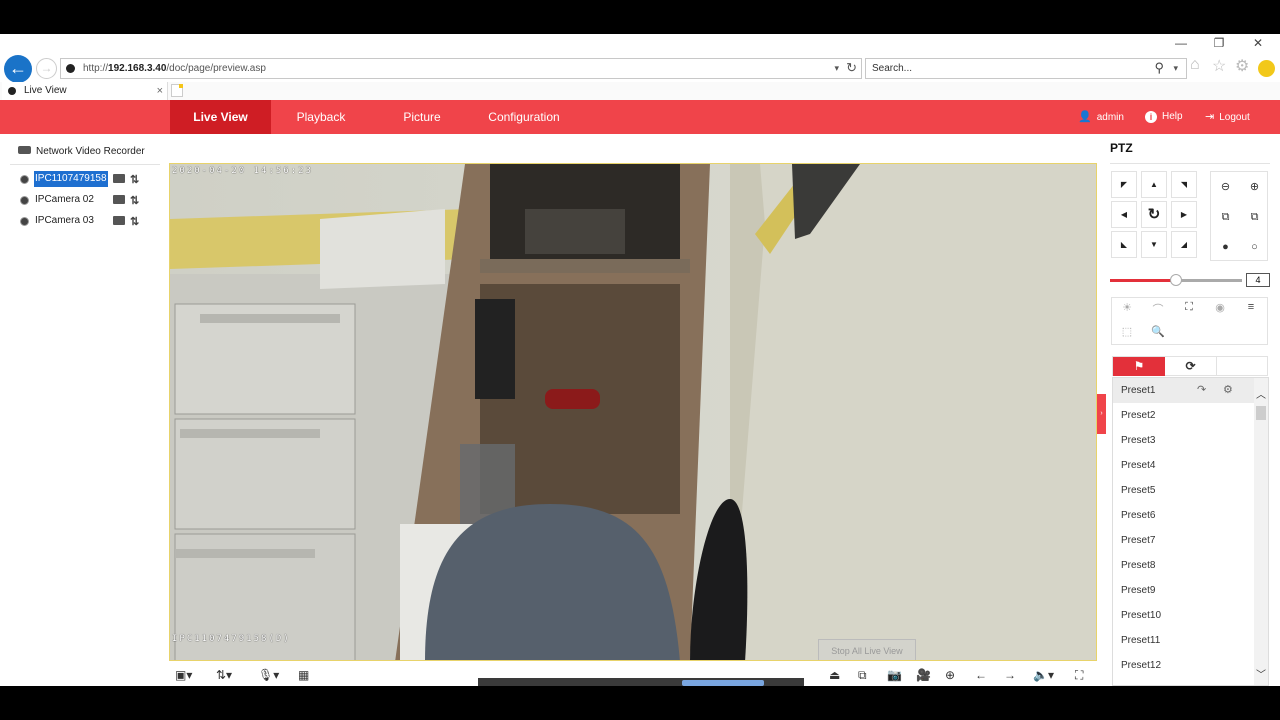 The height and width of the screenshot is (720, 1280). What do you see at coordinates (1258, 43) in the screenshot?
I see `close-window-button: ✕` at bounding box center [1258, 43].